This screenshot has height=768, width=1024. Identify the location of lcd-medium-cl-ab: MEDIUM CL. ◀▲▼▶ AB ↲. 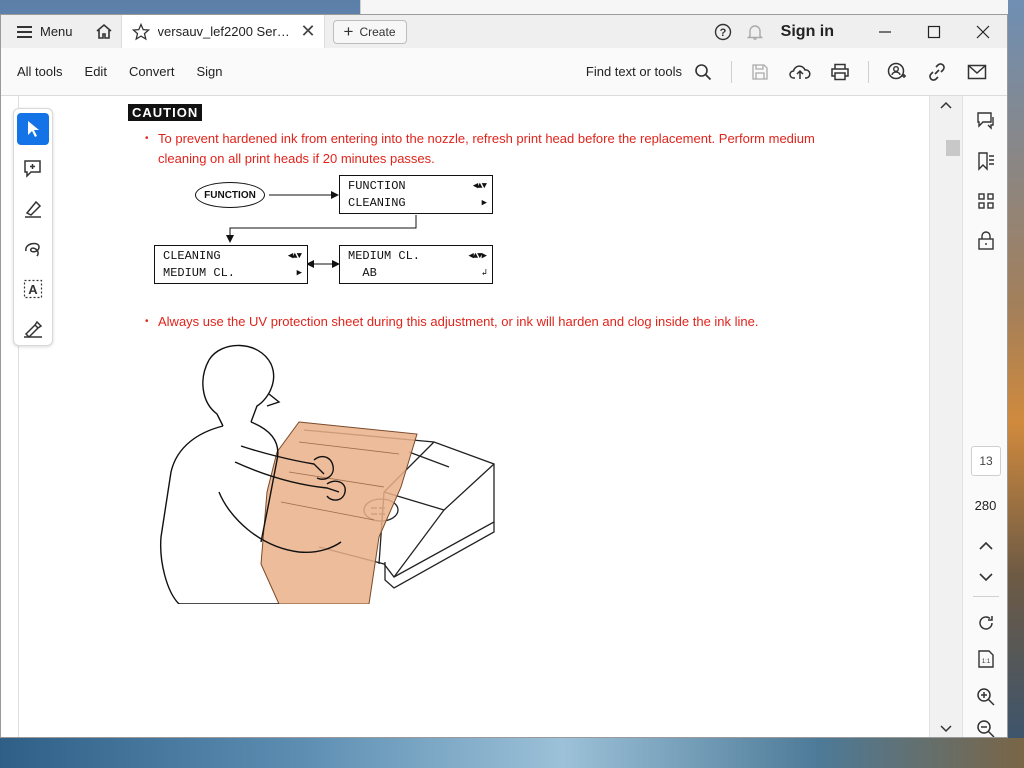
(416, 264).